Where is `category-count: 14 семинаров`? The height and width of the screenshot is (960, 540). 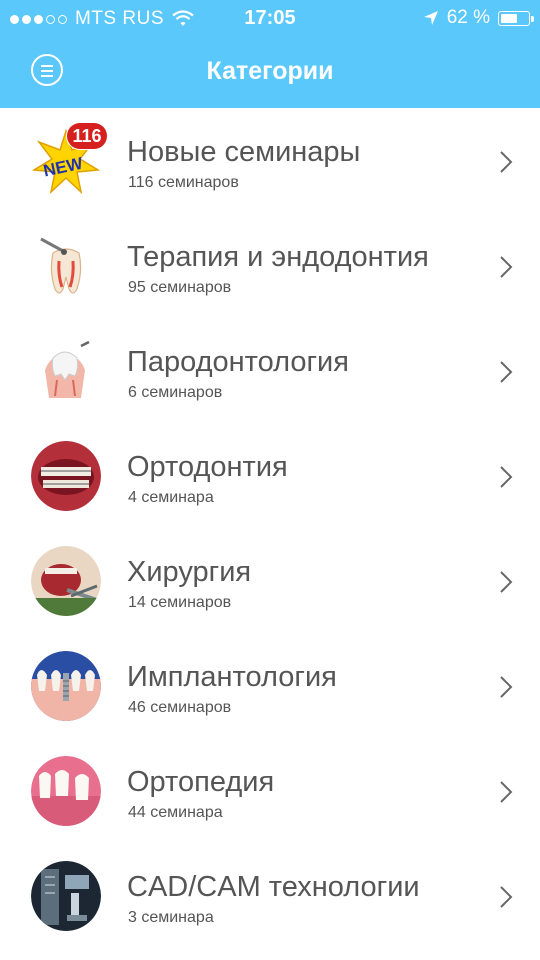
category-count: 14 семинаров is located at coordinates (180, 602).